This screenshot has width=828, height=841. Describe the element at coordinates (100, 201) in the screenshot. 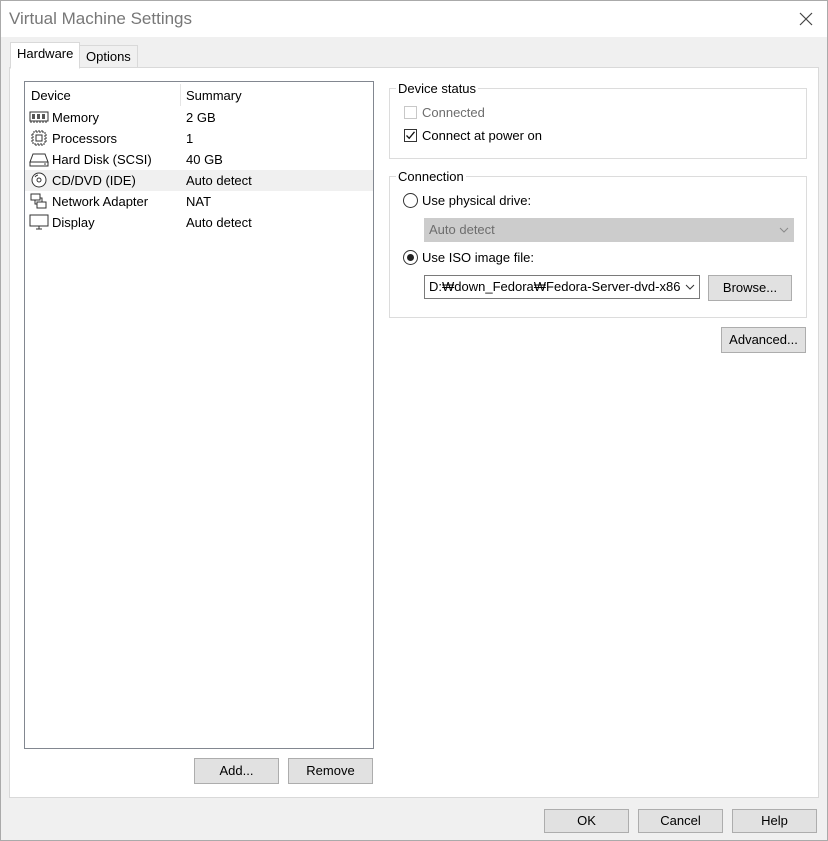

I see `device-name: Network Adapter` at that location.